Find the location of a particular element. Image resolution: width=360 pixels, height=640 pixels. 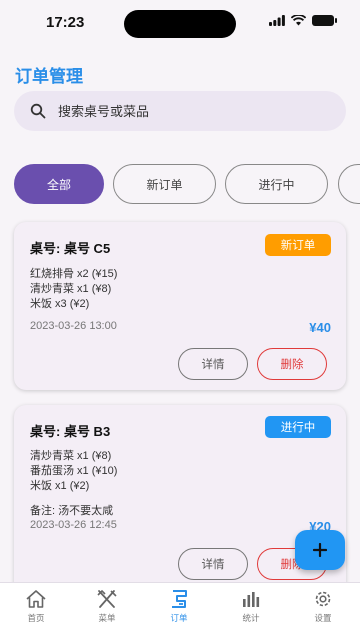

nav-label: 订单 is located at coordinates (179, 618).